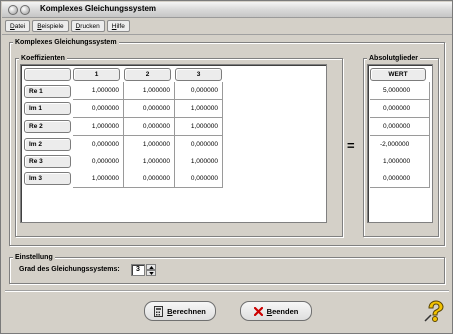  Describe the element at coordinates (227, 10) in the screenshot. I see `title-bar: Komplexes Gleichungssystem` at that location.